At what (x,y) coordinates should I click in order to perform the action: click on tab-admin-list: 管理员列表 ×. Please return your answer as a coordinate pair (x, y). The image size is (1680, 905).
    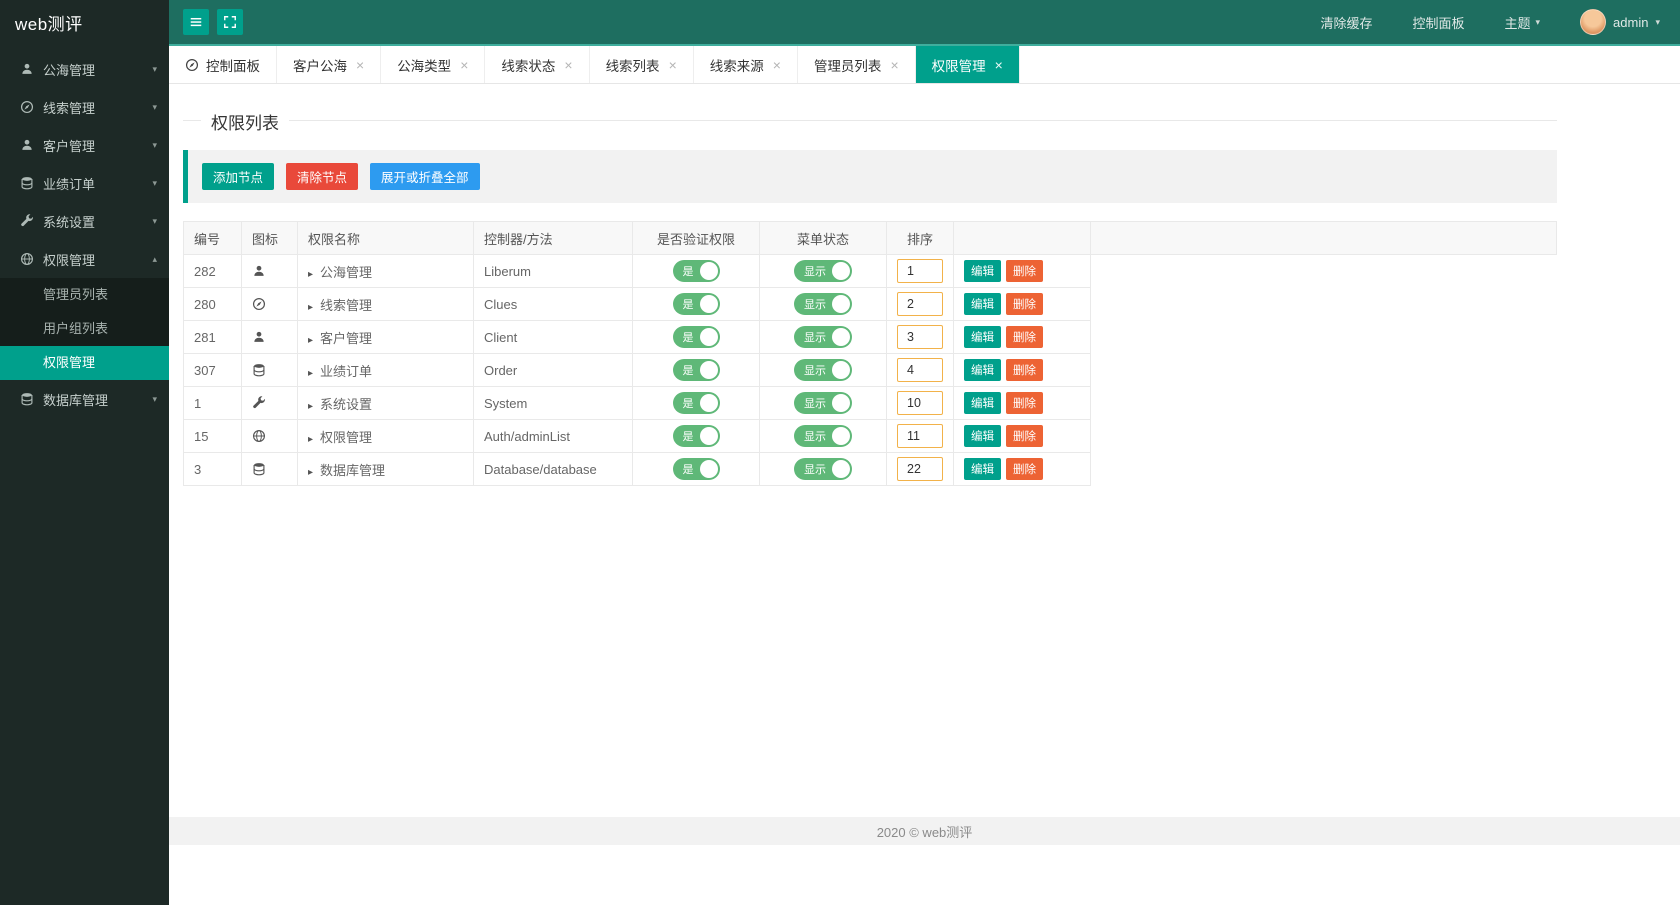
    Looking at the image, I should click on (857, 64).